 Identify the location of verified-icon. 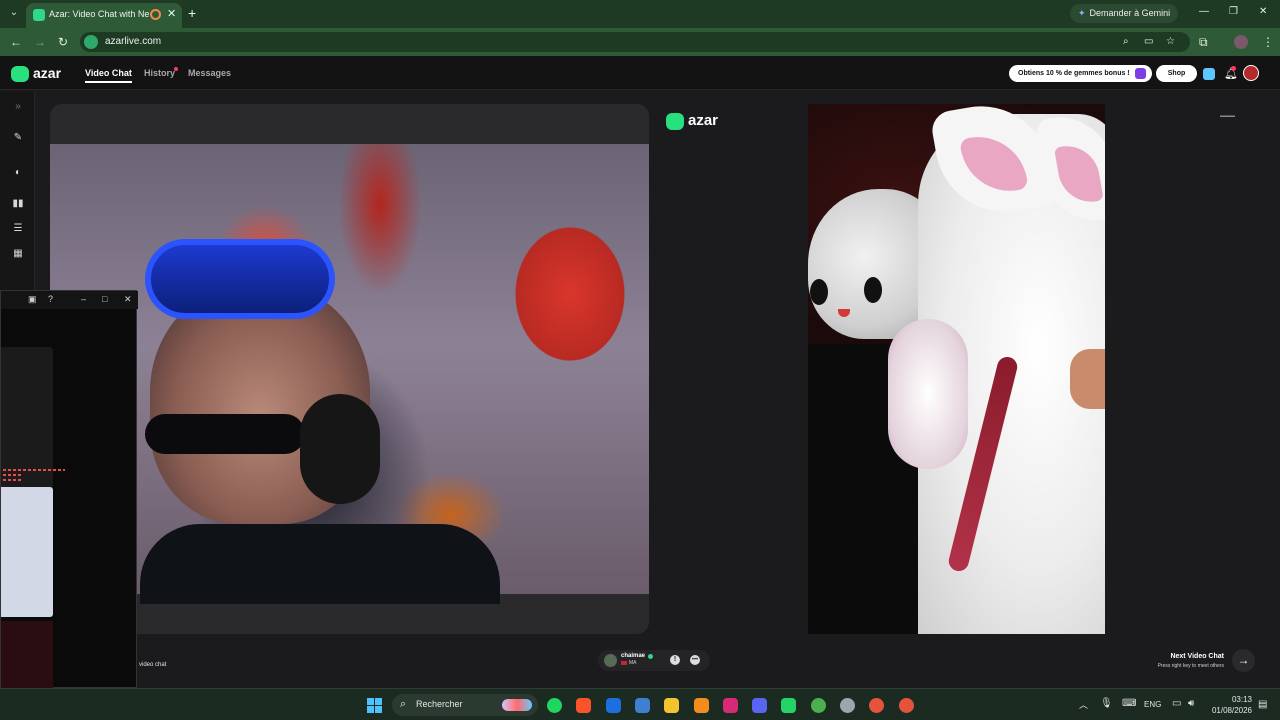
(650, 656).